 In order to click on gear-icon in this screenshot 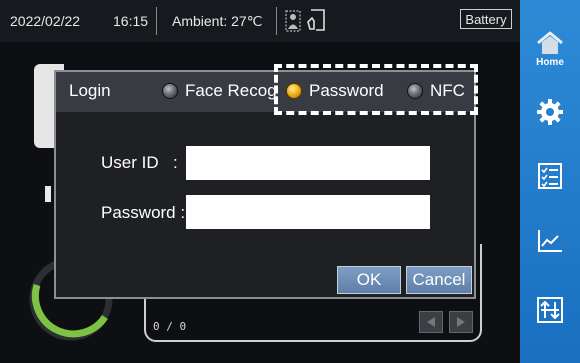, I will do `click(550, 112)`.